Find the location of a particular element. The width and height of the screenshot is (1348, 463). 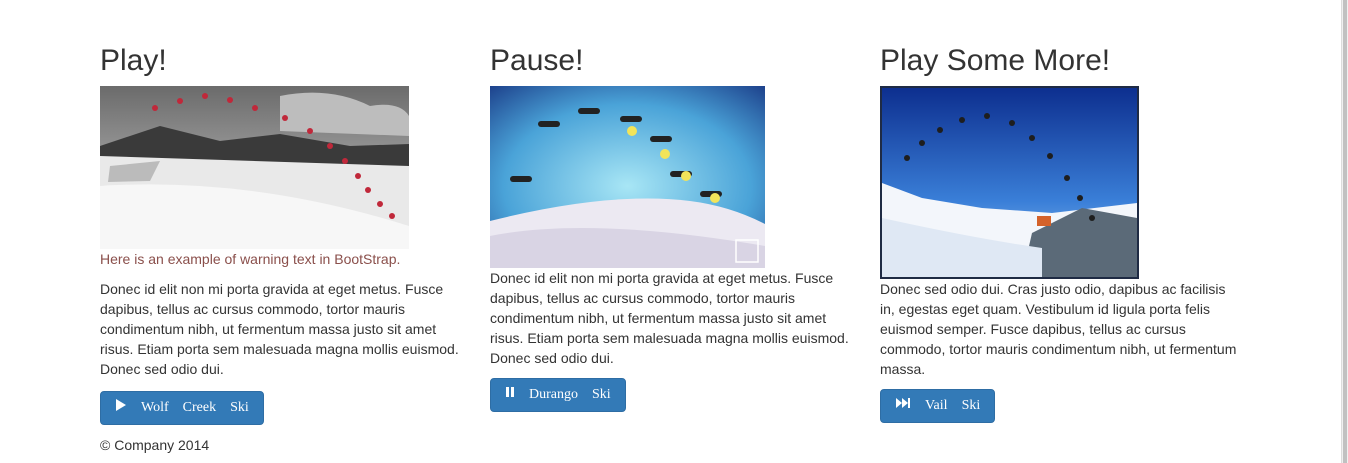

button-word: Wolf is located at coordinates (155, 407).